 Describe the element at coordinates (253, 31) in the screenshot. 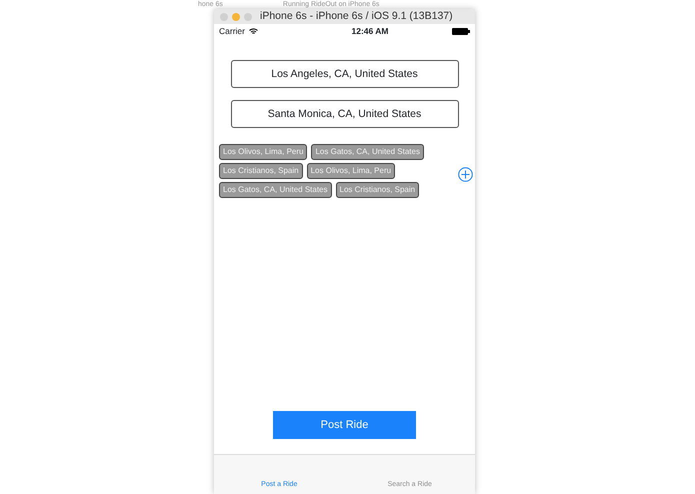

I see `wifi-icon` at that location.